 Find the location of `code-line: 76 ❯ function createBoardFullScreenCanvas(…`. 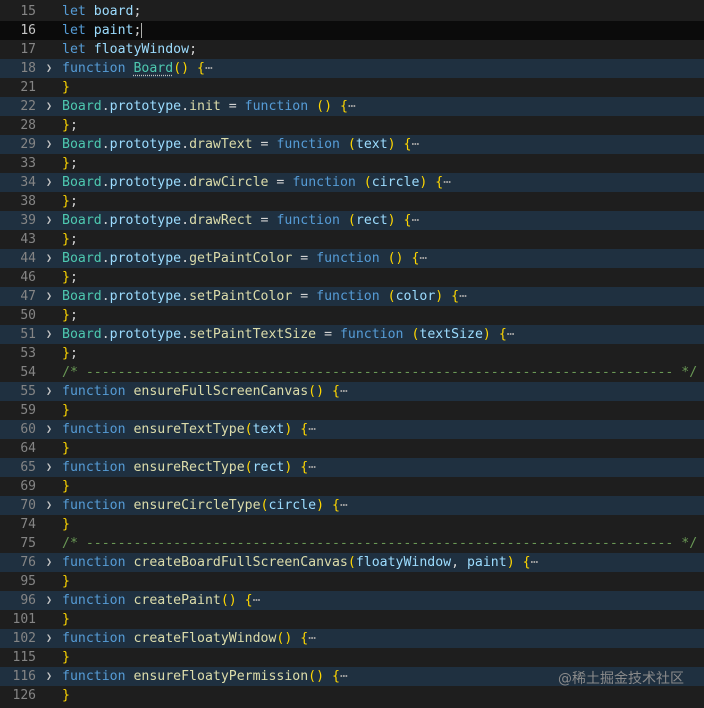

code-line: 76 ❯ function createBoardFullScreenCanvas(… is located at coordinates (352, 562).